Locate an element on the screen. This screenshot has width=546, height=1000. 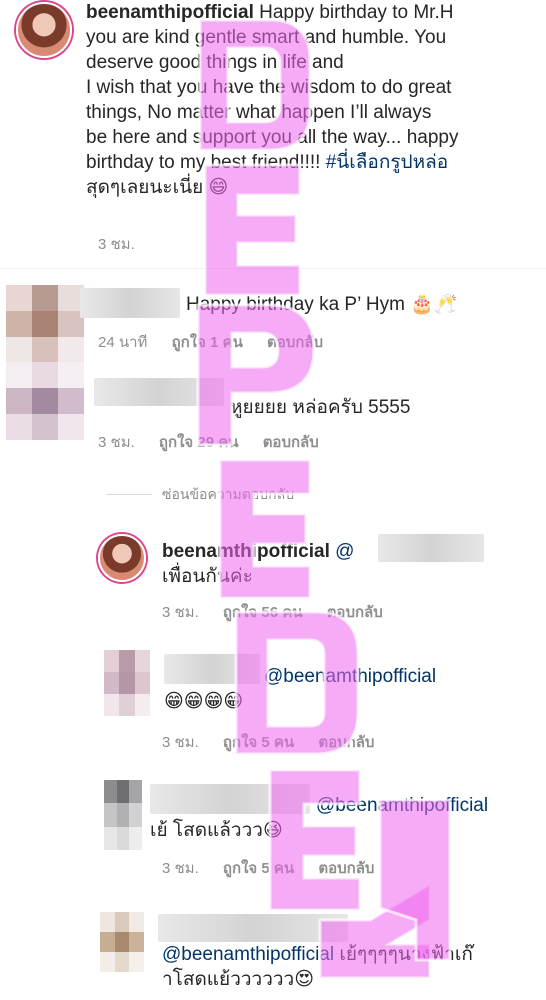
reply-1-mention: @ is located at coordinates (344, 551).